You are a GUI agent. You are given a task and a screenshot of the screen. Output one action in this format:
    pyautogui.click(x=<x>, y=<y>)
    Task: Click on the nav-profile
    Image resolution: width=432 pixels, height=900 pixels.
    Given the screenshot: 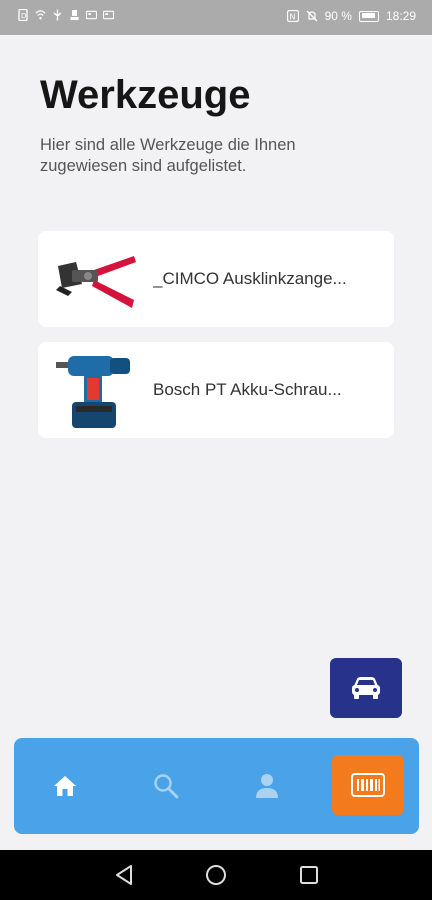 What is the action you would take?
    pyautogui.click(x=267, y=786)
    